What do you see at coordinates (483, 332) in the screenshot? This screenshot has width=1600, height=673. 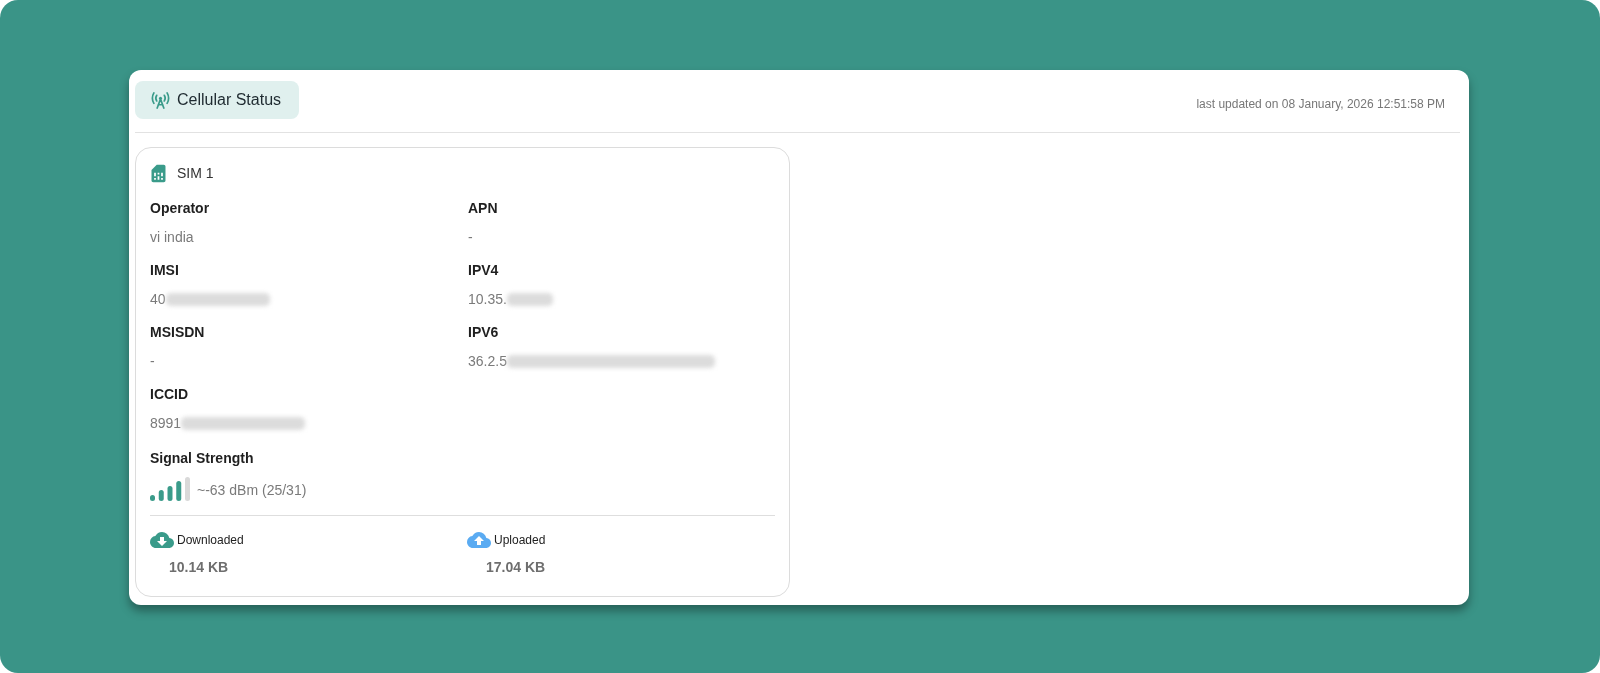 I see `field-label: IPV6` at bounding box center [483, 332].